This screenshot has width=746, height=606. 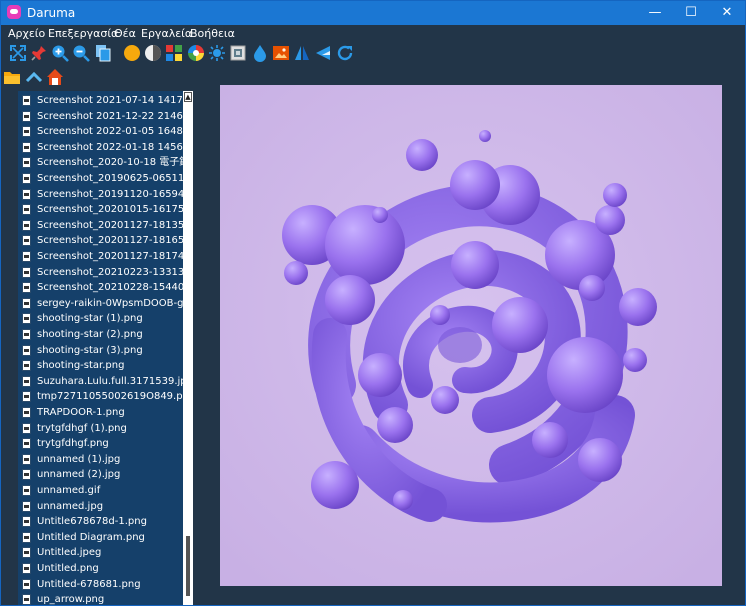 What do you see at coordinates (100, 429) in the screenshot?
I see `file-list-item: trytgfdhgf (1).png` at bounding box center [100, 429].